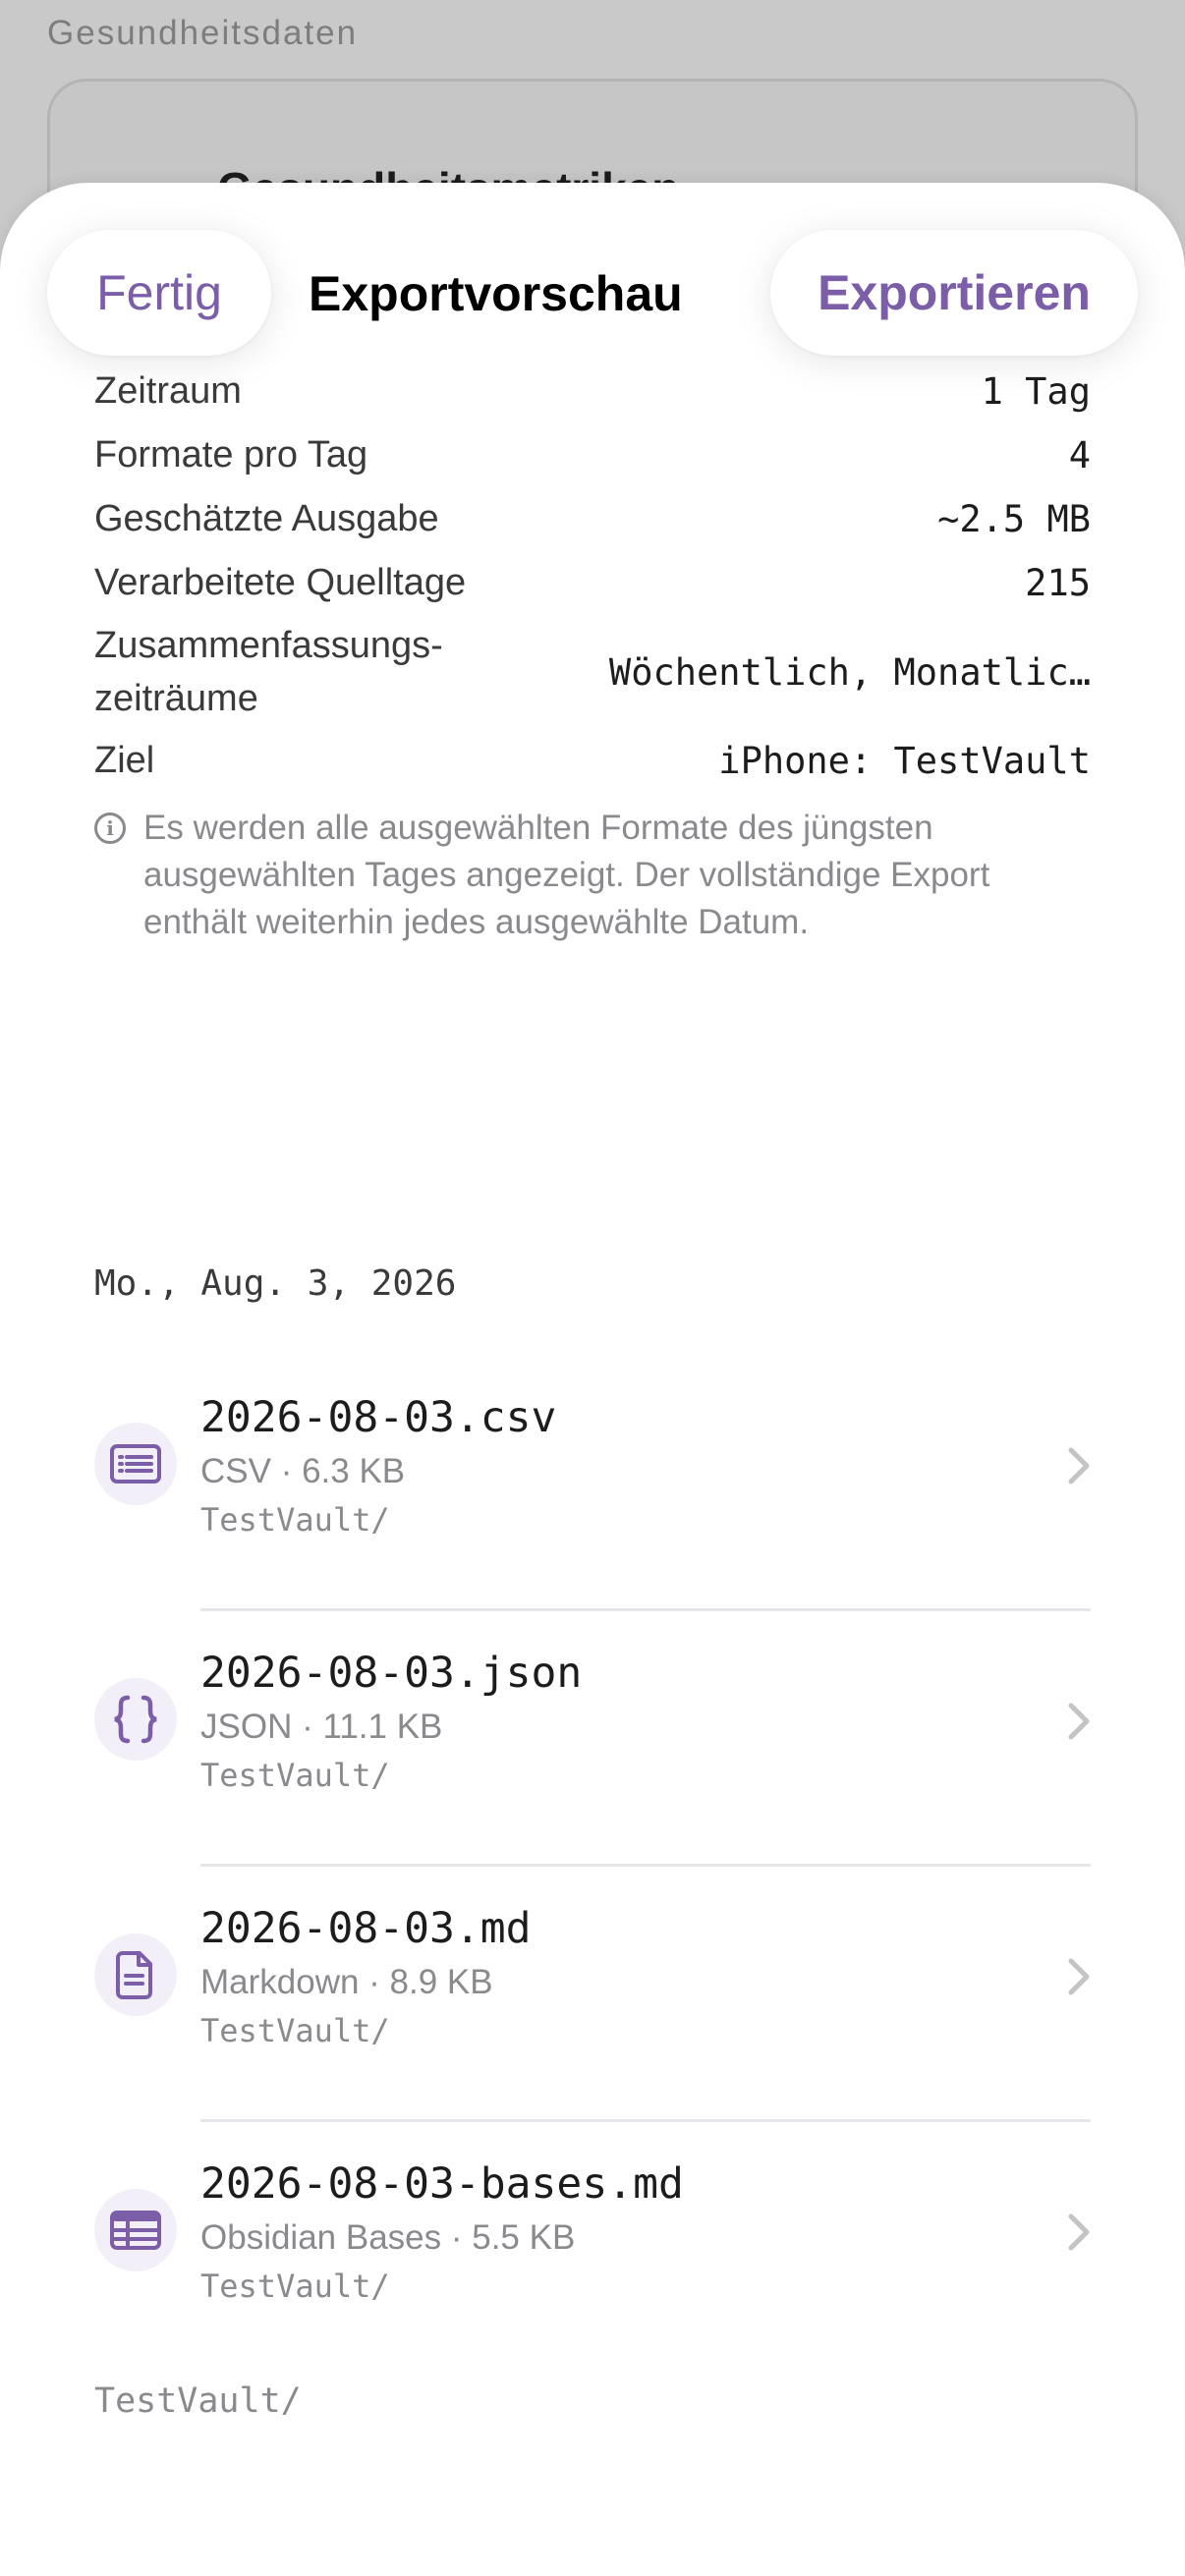 This screenshot has width=1185, height=2576. Describe the element at coordinates (392, 1673) in the screenshot. I see `file-name: 2026-08-03.json` at that location.